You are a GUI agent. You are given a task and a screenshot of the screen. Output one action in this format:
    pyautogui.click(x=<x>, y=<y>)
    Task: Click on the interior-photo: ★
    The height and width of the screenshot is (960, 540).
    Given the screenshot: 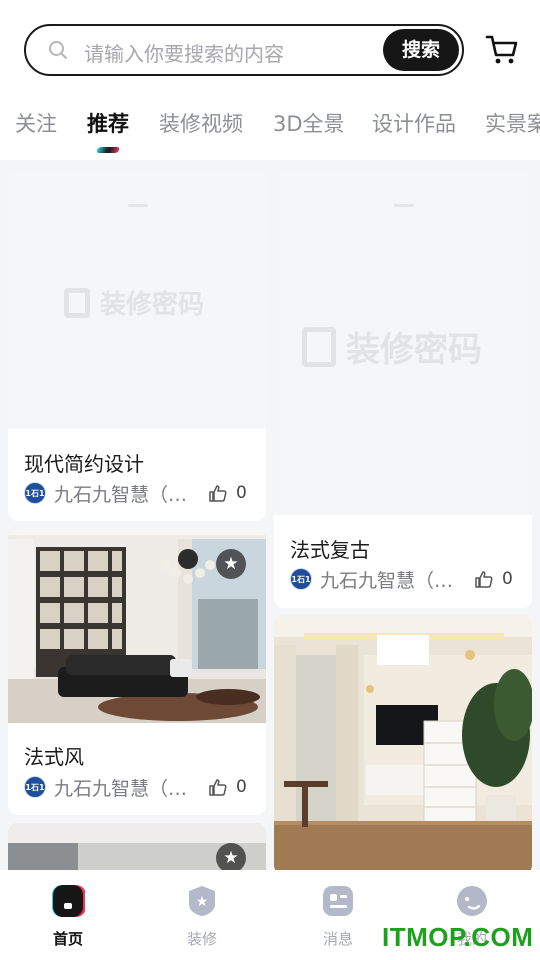 What is the action you would take?
    pyautogui.click(x=137, y=846)
    